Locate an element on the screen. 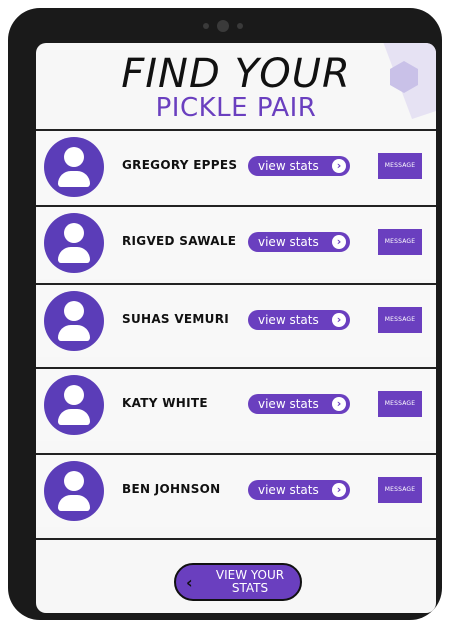 This screenshot has height=625, width=450. list-item: GREGORY EPPES view stats › MESSAGE is located at coordinates (236, 166).